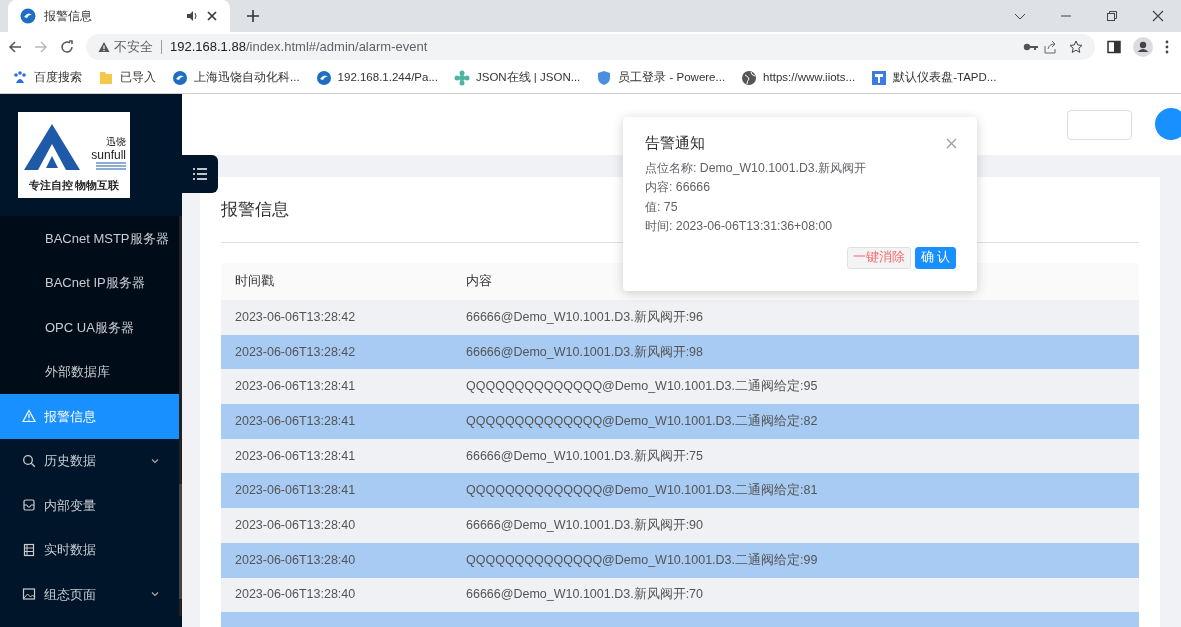  I want to click on table-cell-text: QQQQQQQQQQQQQQ@Demo_W10.1001.D3.二通阀给定:81, so click(642, 491).